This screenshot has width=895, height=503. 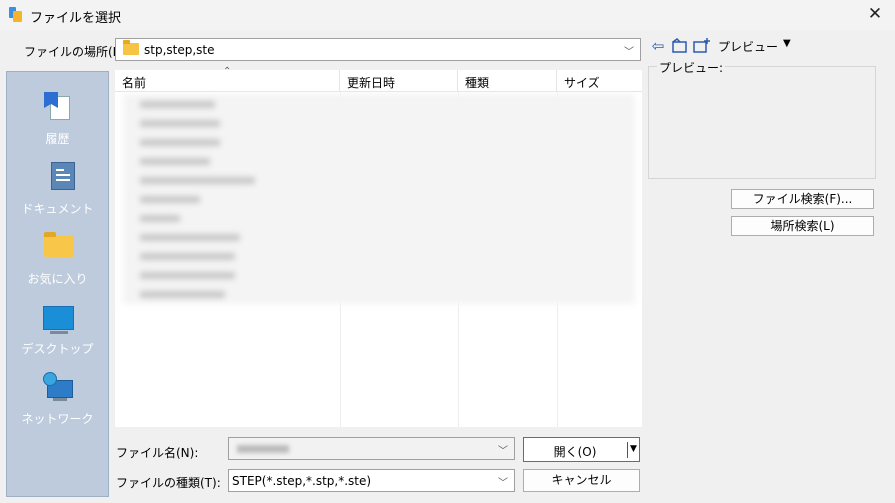 I want to click on location-combo: stp,step,ste ﹀, so click(x=378, y=49).